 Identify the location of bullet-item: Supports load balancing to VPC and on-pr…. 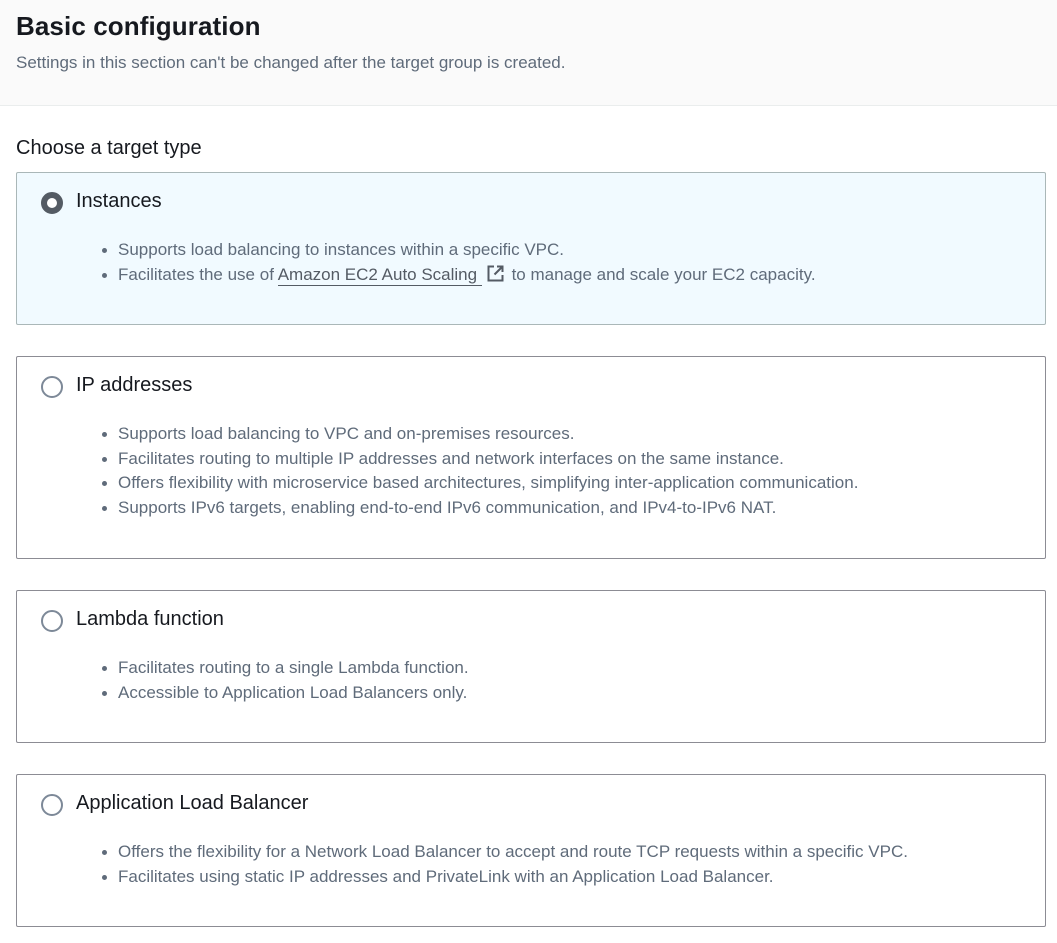
(479, 434).